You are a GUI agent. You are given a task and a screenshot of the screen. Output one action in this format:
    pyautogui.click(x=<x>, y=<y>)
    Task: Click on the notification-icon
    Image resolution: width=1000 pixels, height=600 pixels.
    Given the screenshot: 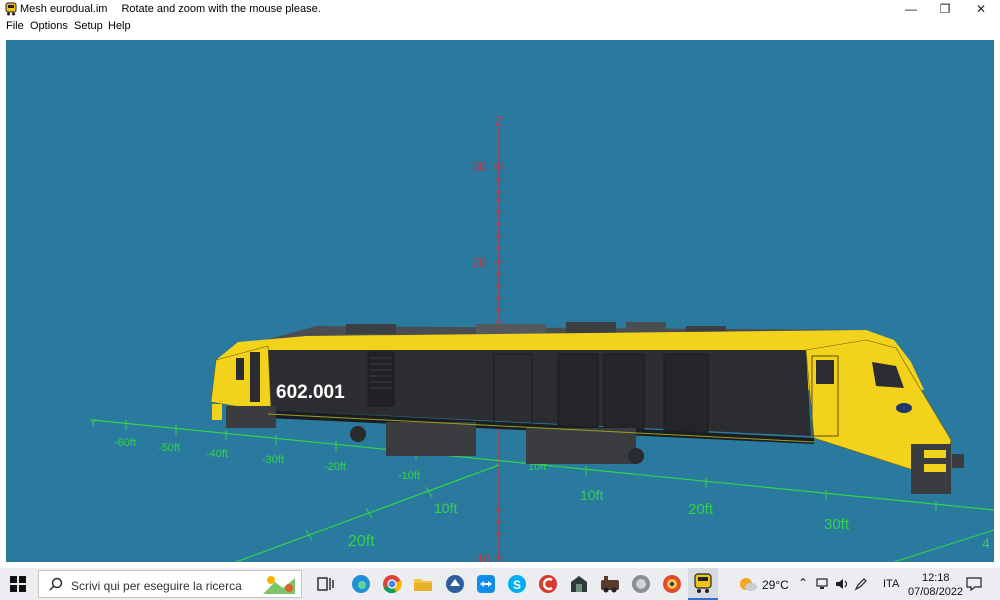 What is the action you would take?
    pyautogui.click(x=974, y=584)
    